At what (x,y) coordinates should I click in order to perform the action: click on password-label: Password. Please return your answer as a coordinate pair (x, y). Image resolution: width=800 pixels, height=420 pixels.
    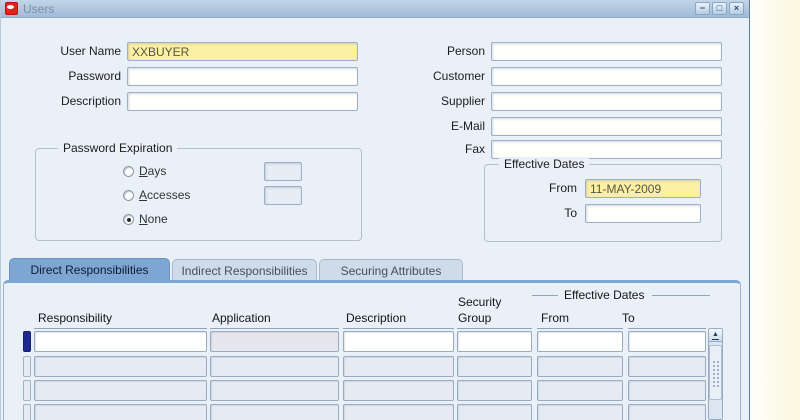
    Looking at the image, I should click on (94, 76).